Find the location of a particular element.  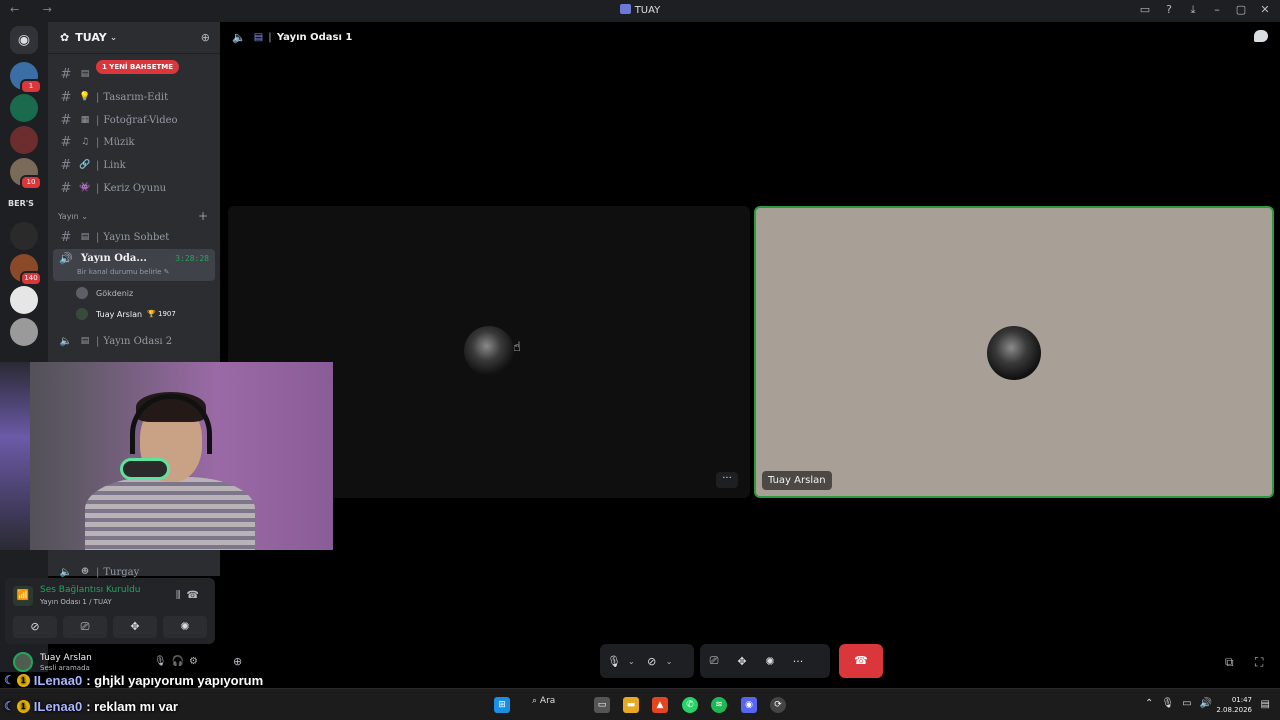

channel-item: # ♫ | Müzik is located at coordinates (134, 142).